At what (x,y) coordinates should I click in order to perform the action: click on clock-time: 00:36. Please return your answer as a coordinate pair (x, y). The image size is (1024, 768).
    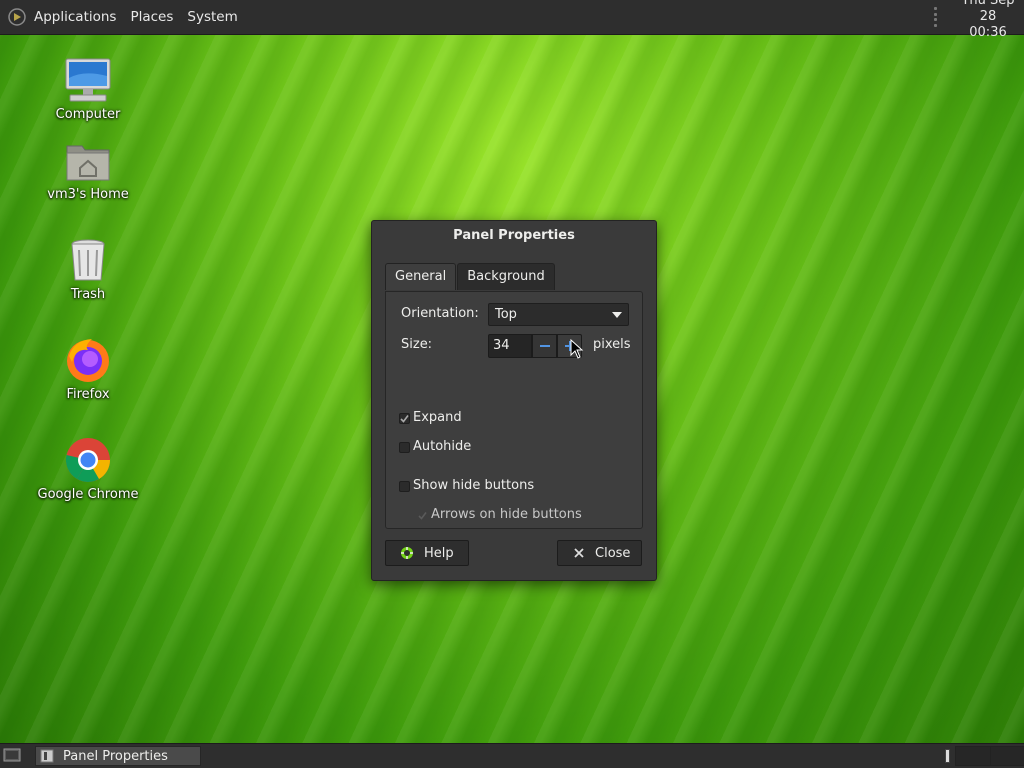
    Looking at the image, I should click on (988, 32).